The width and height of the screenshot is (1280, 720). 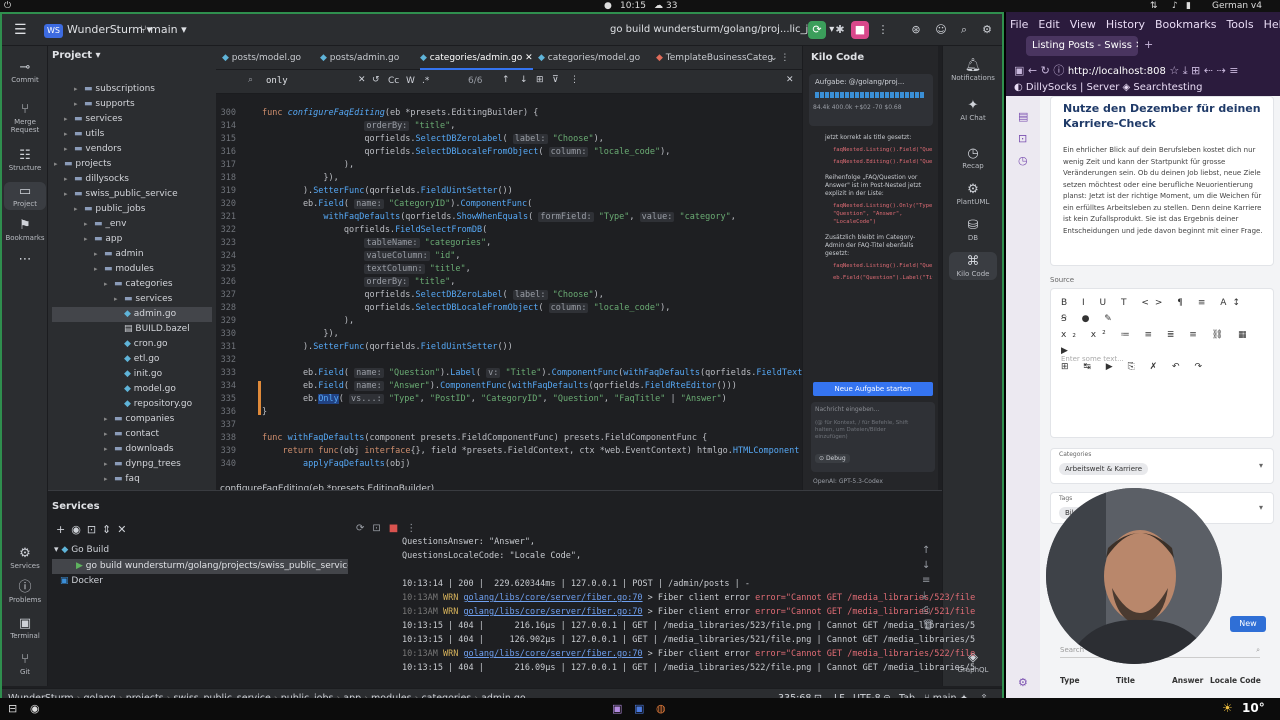 What do you see at coordinates (973, 230) in the screenshot?
I see `db-tool: ⛁ DB` at bounding box center [973, 230].